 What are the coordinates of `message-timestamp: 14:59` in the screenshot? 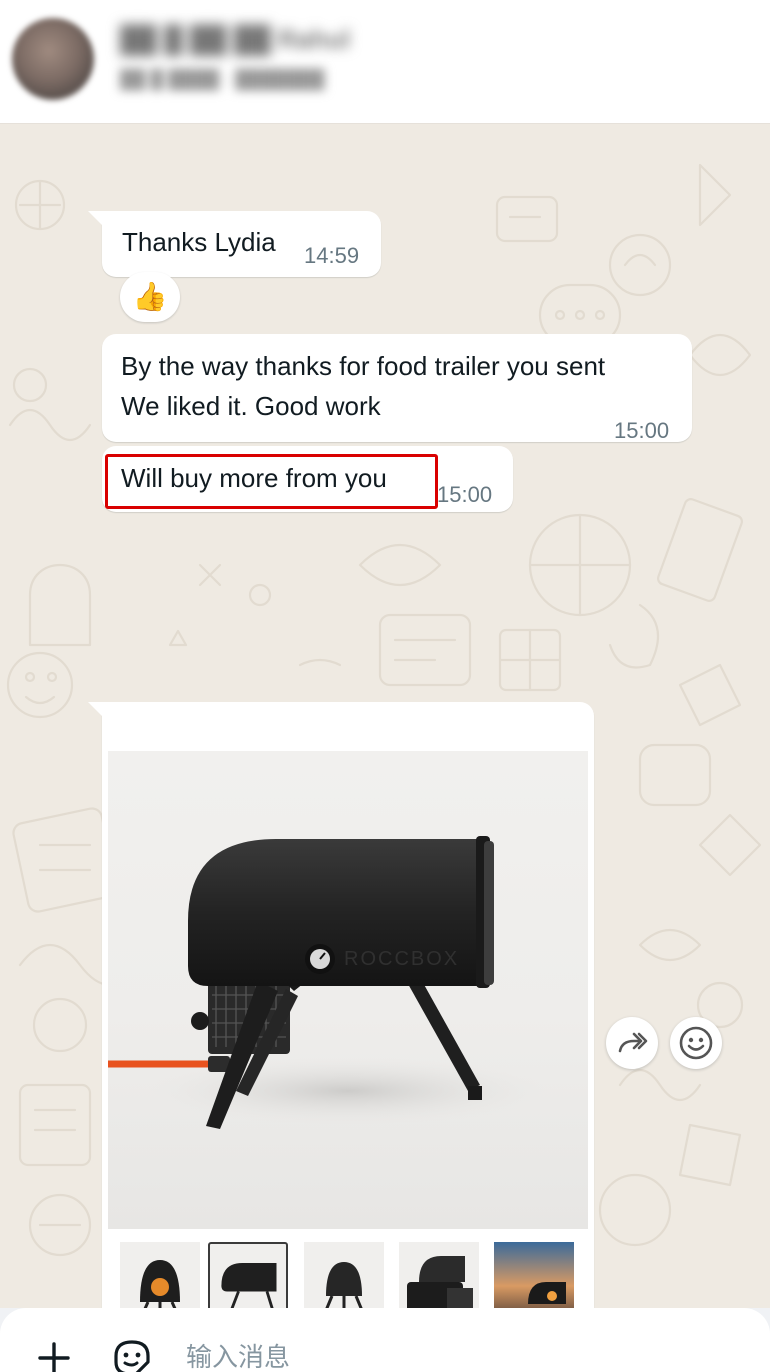 It's located at (332, 255).